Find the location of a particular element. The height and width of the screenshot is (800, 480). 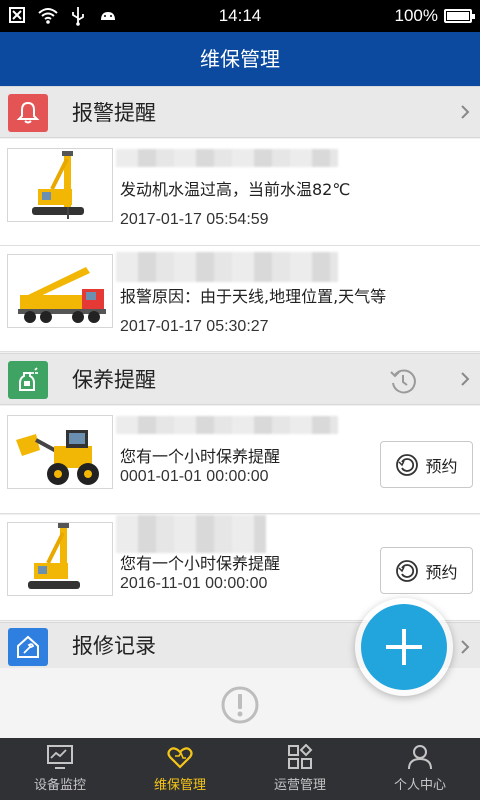

monitor-icon is located at coordinates (60, 757).